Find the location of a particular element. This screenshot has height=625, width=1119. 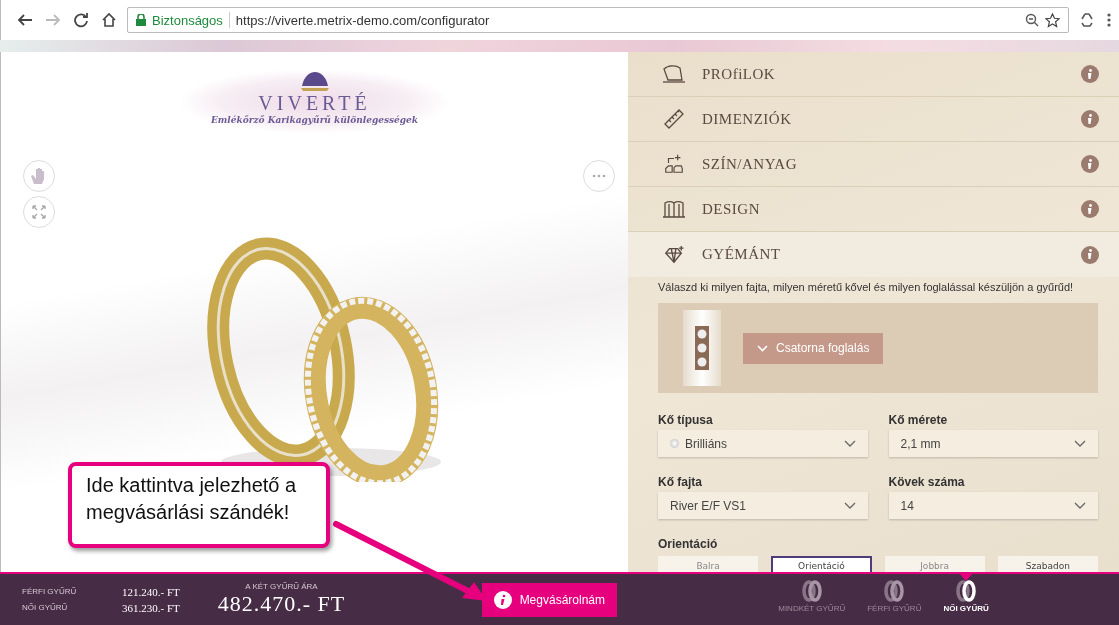

description-text: Válaszd ki milyen fajta, milyen méretű kővel és milyen foglalással készüljön a gyűrűd! is located at coordinates (866, 287).